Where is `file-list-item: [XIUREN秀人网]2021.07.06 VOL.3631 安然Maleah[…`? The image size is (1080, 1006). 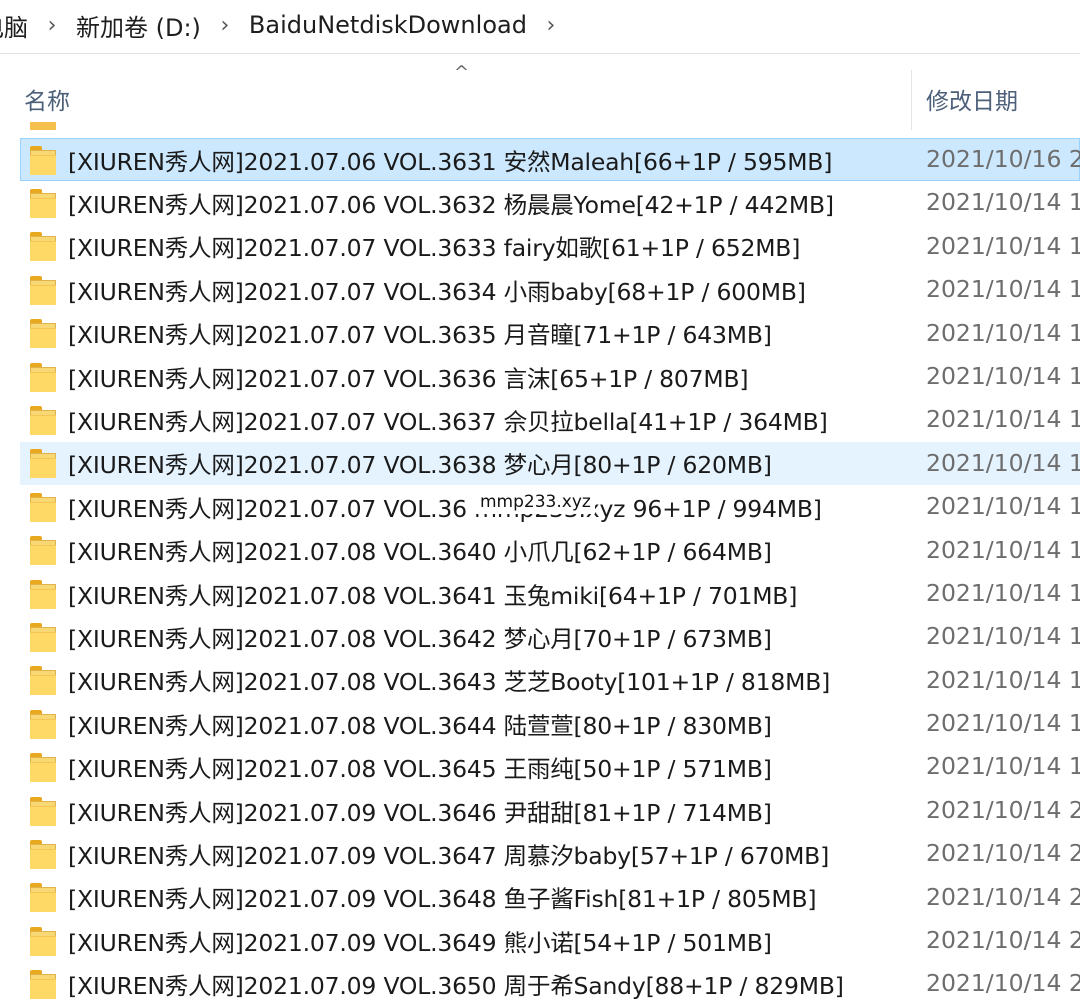 file-list-item: [XIUREN秀人网]2021.07.06 VOL.3631 安然Maleah[… is located at coordinates (550, 160).